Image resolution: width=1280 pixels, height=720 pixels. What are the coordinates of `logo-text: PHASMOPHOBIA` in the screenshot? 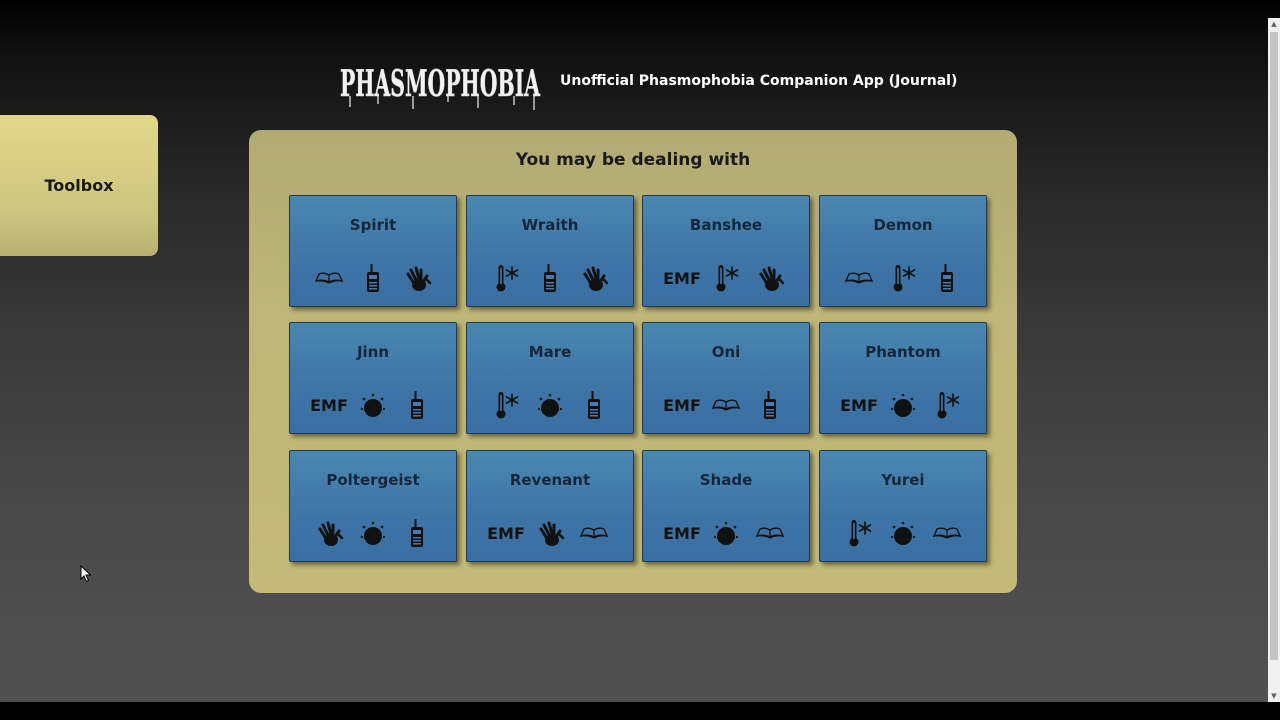 It's located at (440, 84).